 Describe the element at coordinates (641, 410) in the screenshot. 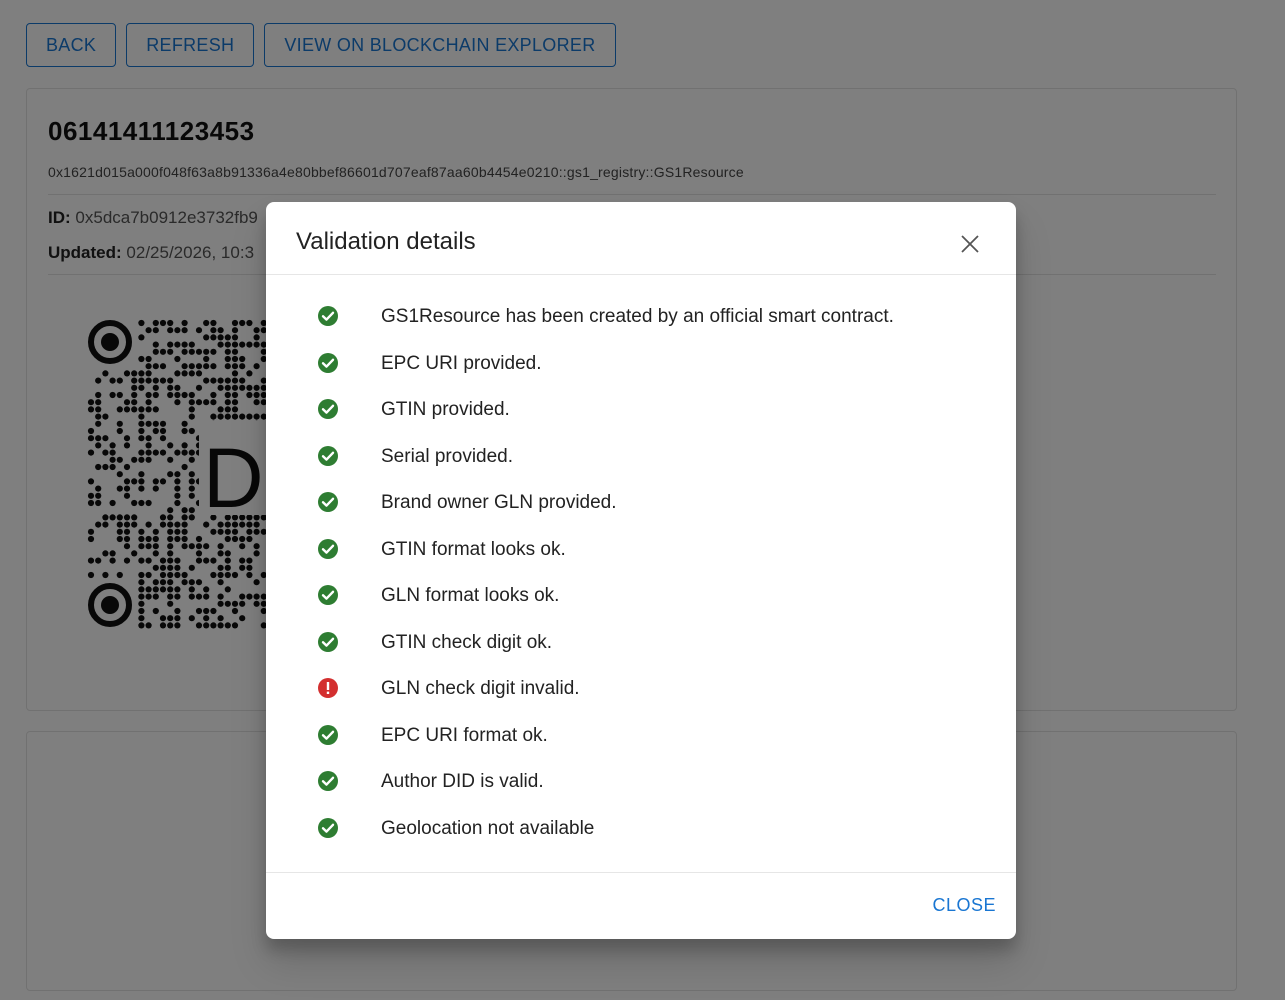

I see `validation-item: GTIN provided.` at that location.